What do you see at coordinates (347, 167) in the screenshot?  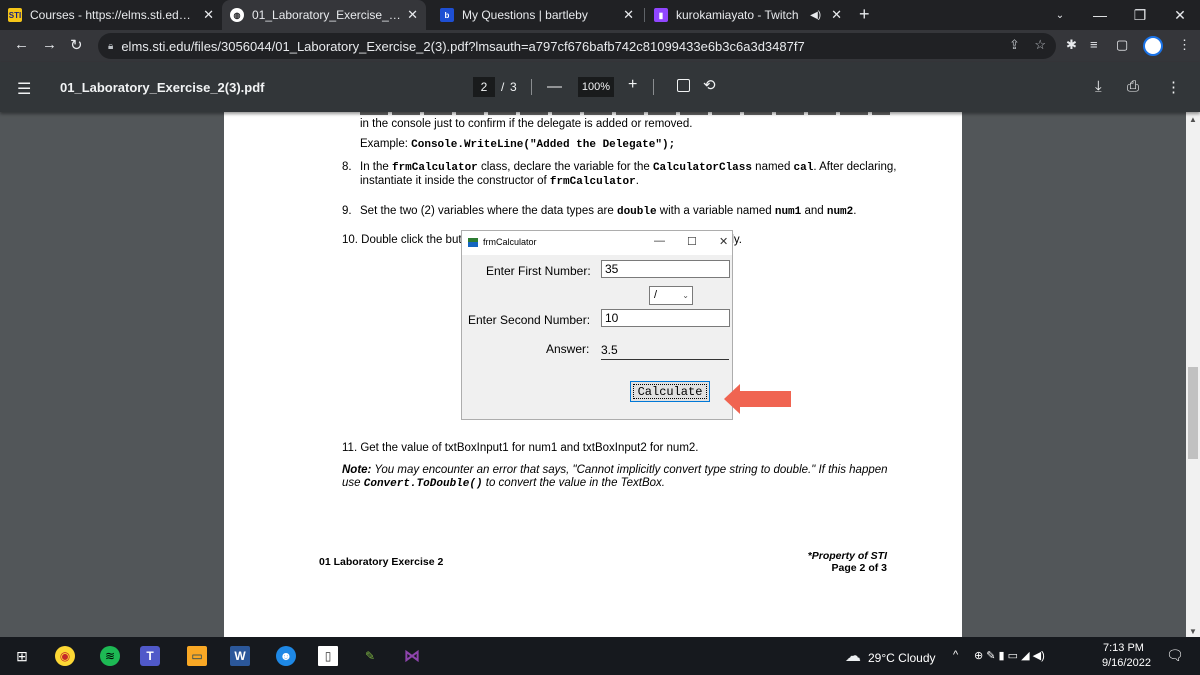 I see `step-number: 8.` at bounding box center [347, 167].